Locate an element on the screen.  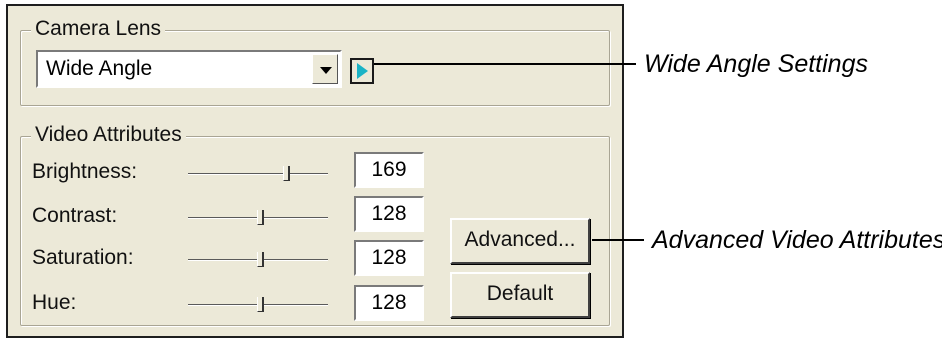
wide-angle-callout-line is located at coordinates (505, 64).